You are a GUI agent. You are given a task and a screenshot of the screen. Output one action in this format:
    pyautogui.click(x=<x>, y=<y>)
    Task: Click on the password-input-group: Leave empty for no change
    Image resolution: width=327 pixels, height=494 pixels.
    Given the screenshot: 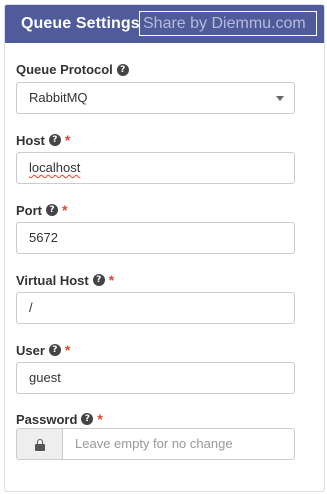 What is the action you would take?
    pyautogui.click(x=155, y=444)
    